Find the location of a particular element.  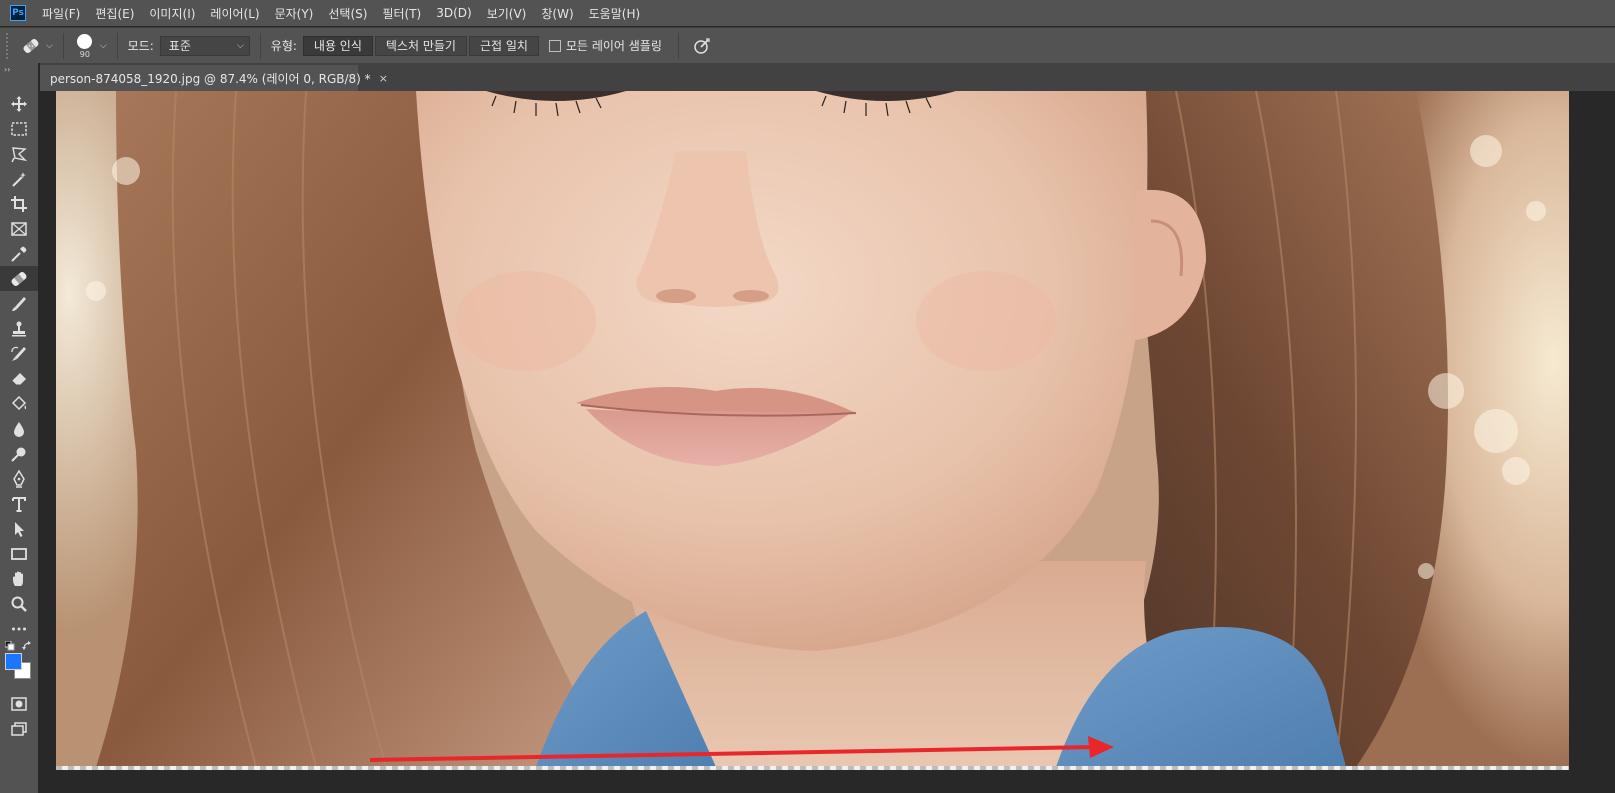

options-bar-grip is located at coordinates (8, 45).